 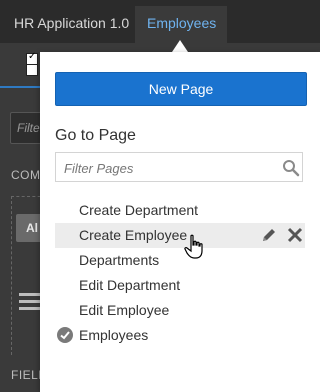 I want to click on goto-page-title: Go to Page, so click(x=95, y=135).